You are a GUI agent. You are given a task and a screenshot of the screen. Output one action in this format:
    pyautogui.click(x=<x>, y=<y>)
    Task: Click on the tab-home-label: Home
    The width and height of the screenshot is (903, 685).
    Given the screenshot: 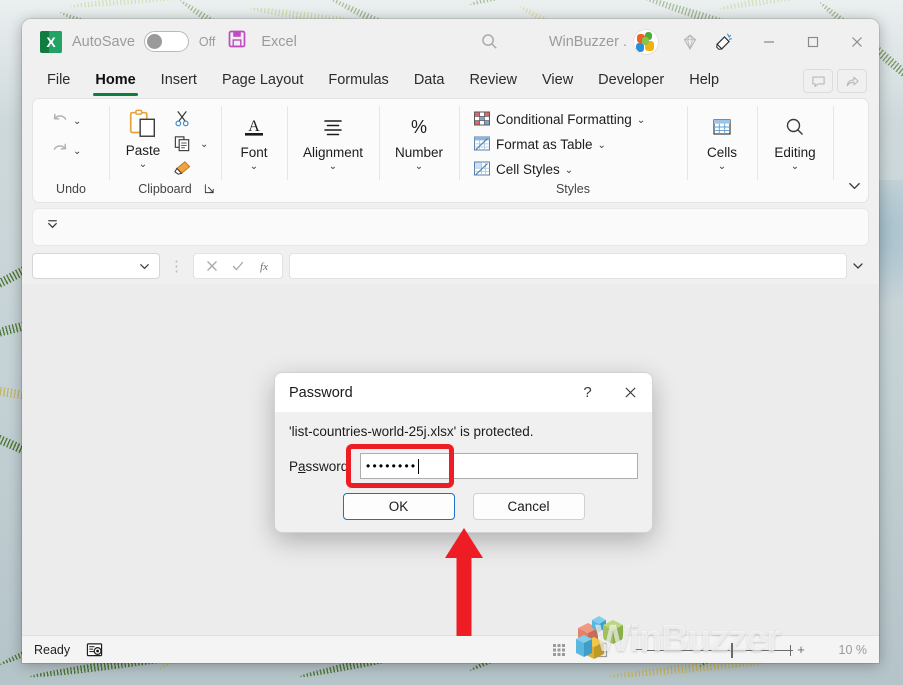 What is the action you would take?
    pyautogui.click(x=115, y=79)
    